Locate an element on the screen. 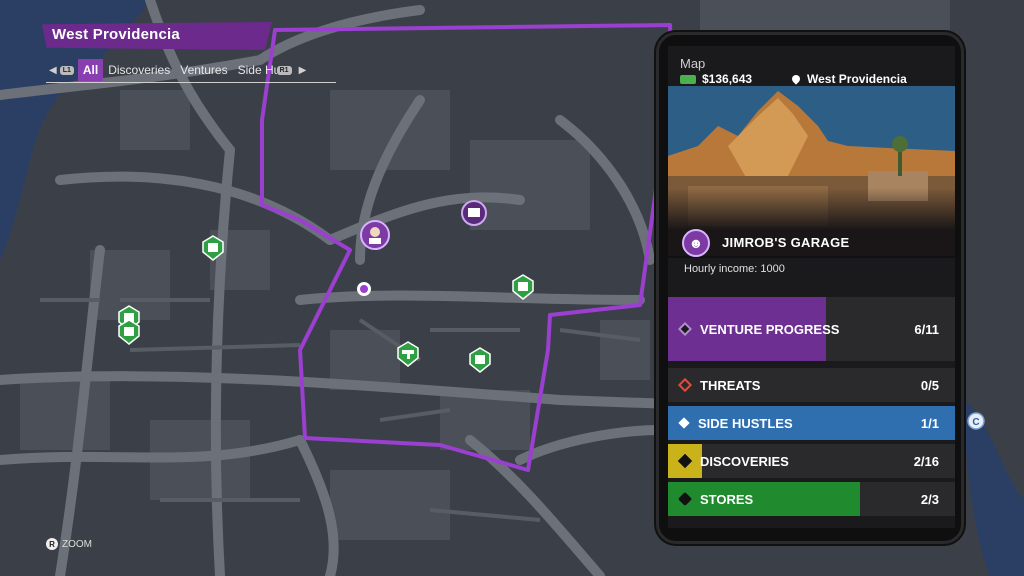  r-stick-button-icon: R is located at coordinates (52, 544).